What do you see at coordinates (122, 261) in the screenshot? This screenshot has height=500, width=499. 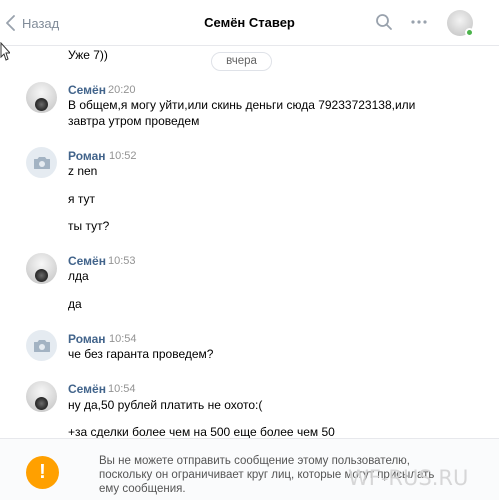 I see `message-time: 10:53` at bounding box center [122, 261].